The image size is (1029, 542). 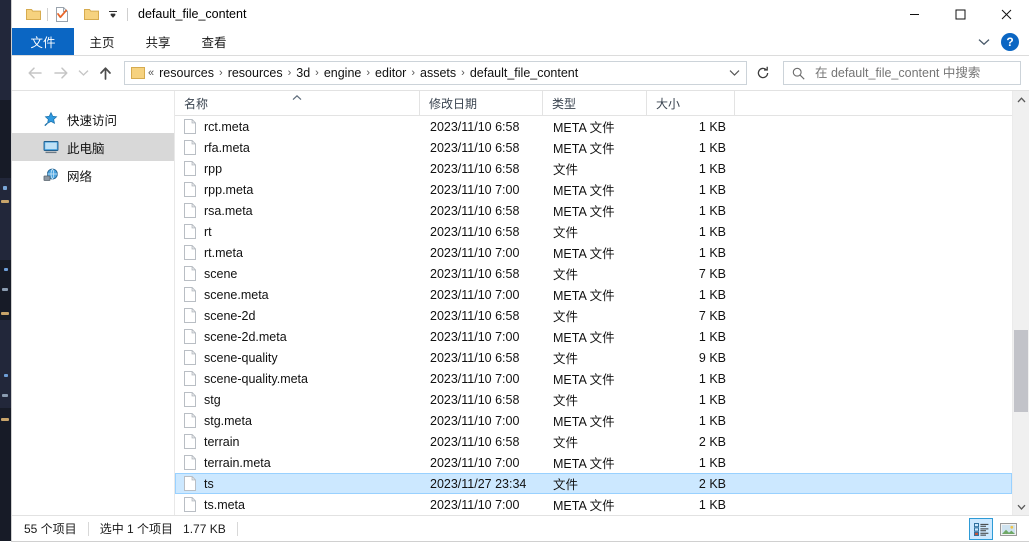 I want to click on back-button, so click(x=35, y=73).